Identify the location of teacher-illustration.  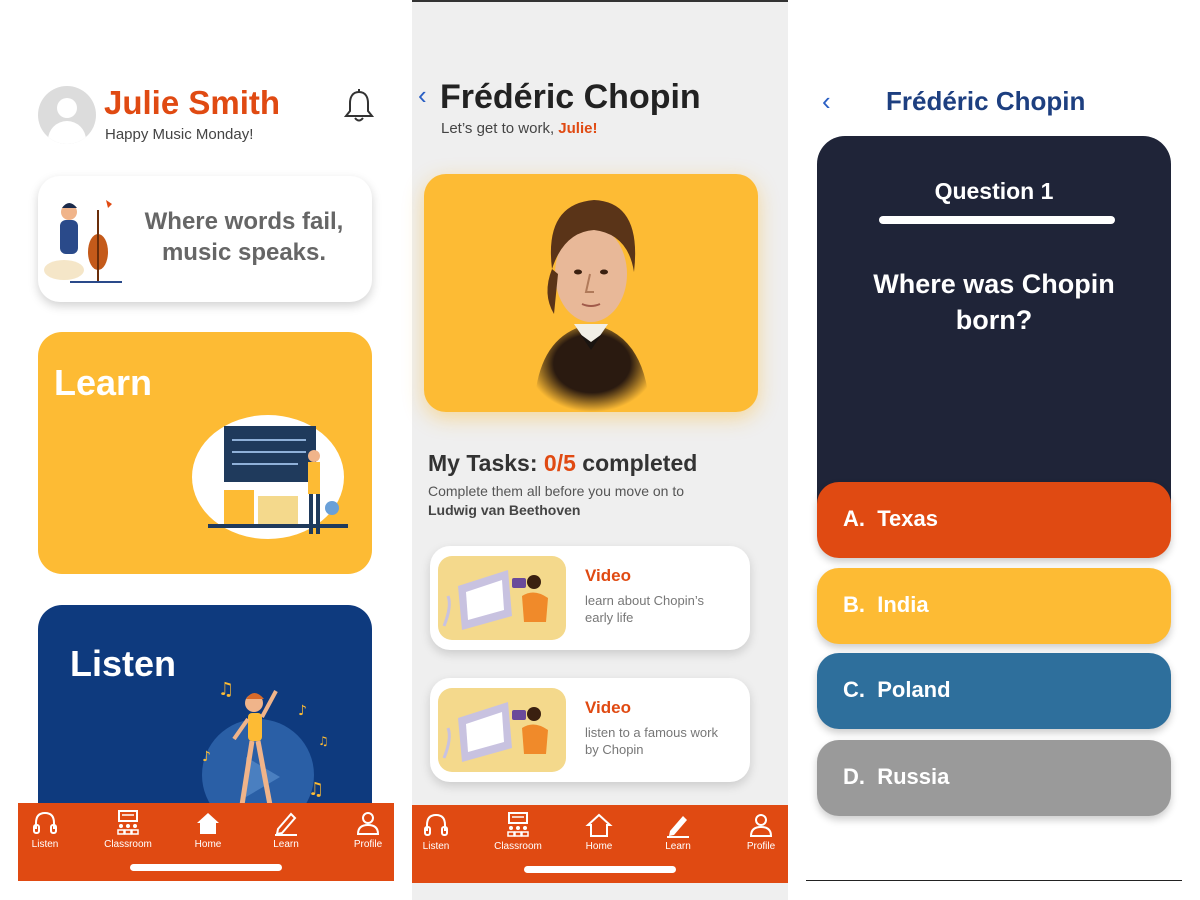
(270, 477).